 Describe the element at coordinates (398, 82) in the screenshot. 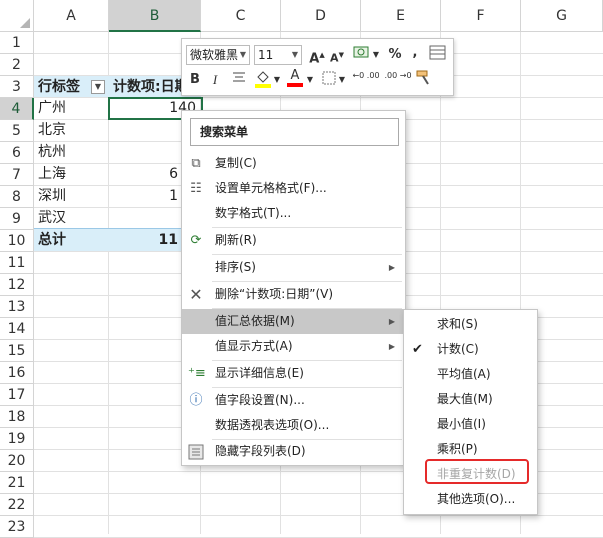

I see `decrease-decimal-button: .00 →0` at that location.